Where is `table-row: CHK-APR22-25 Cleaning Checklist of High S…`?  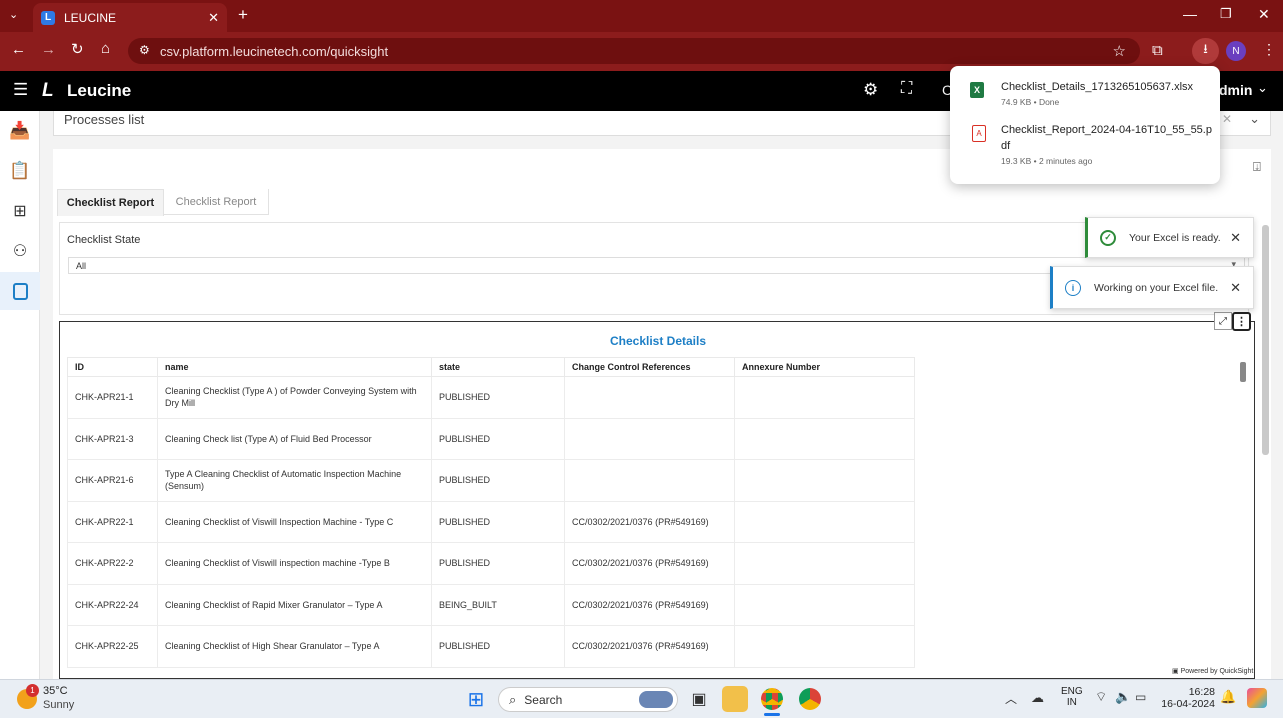
table-row: CHK-APR22-25 Cleaning Checklist of High S… is located at coordinates (491, 646).